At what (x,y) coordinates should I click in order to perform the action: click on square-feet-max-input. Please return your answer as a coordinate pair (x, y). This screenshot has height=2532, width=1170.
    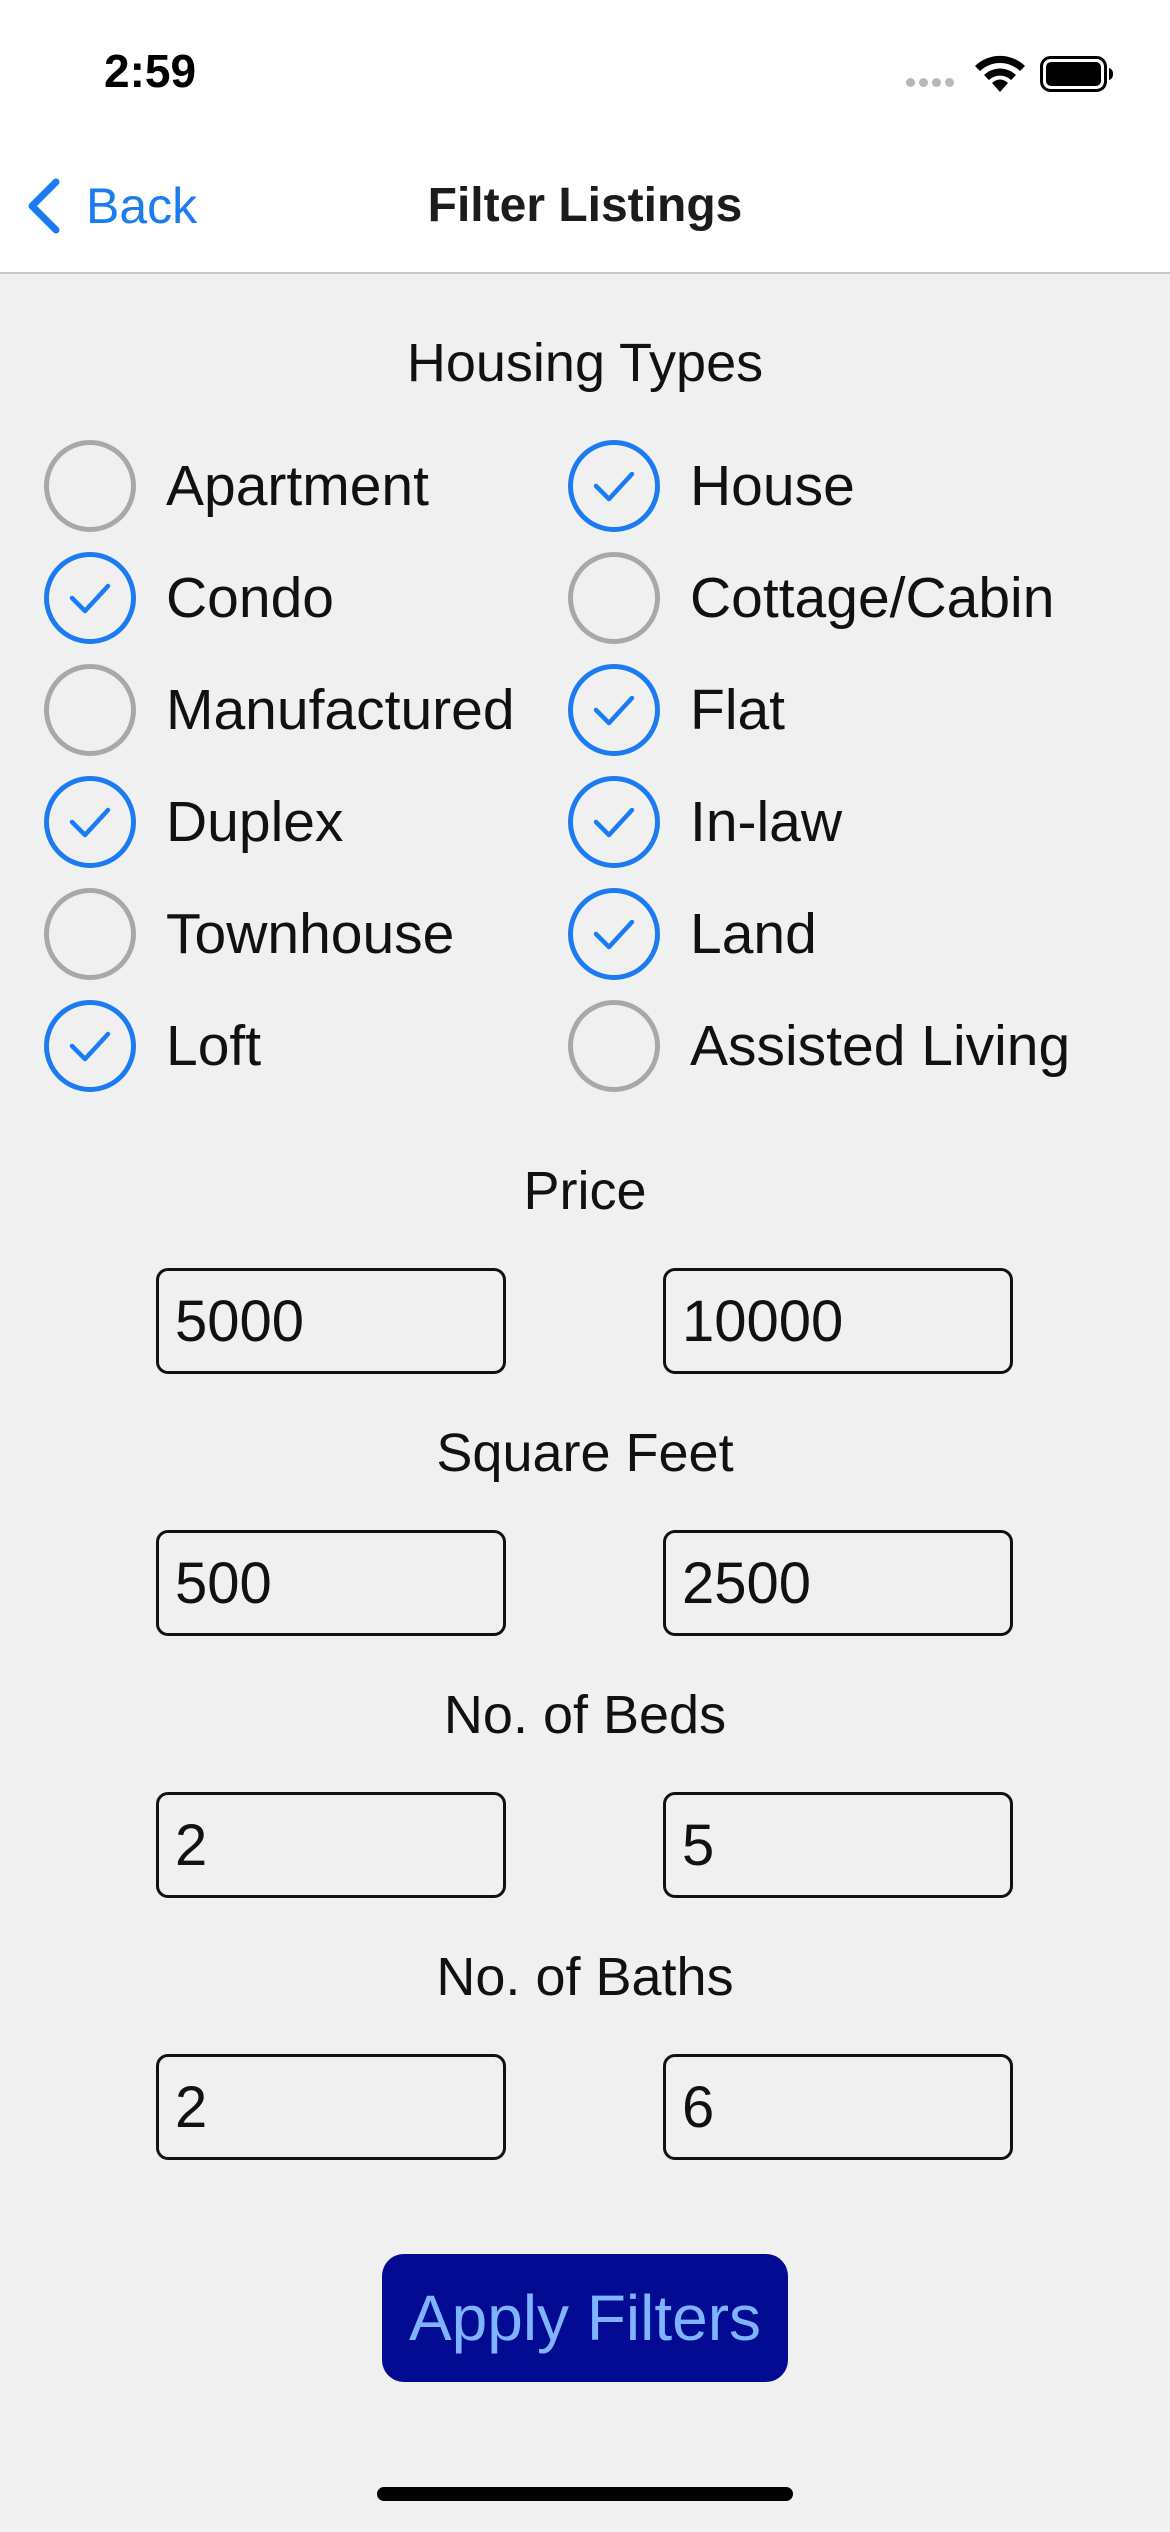
    Looking at the image, I should click on (838, 1583).